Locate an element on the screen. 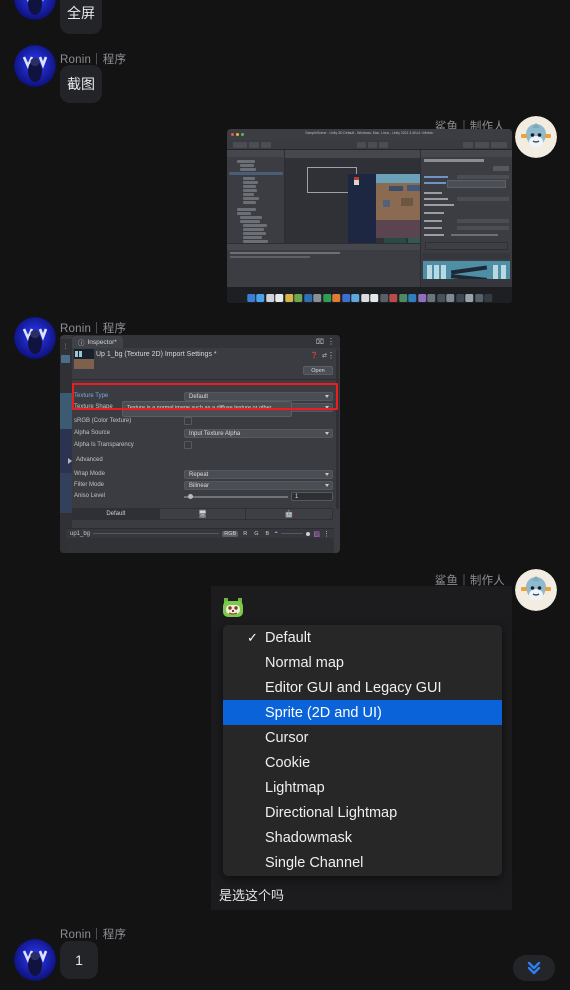 The height and width of the screenshot is (990, 570). unity-scene-view is located at coordinates (352, 196).